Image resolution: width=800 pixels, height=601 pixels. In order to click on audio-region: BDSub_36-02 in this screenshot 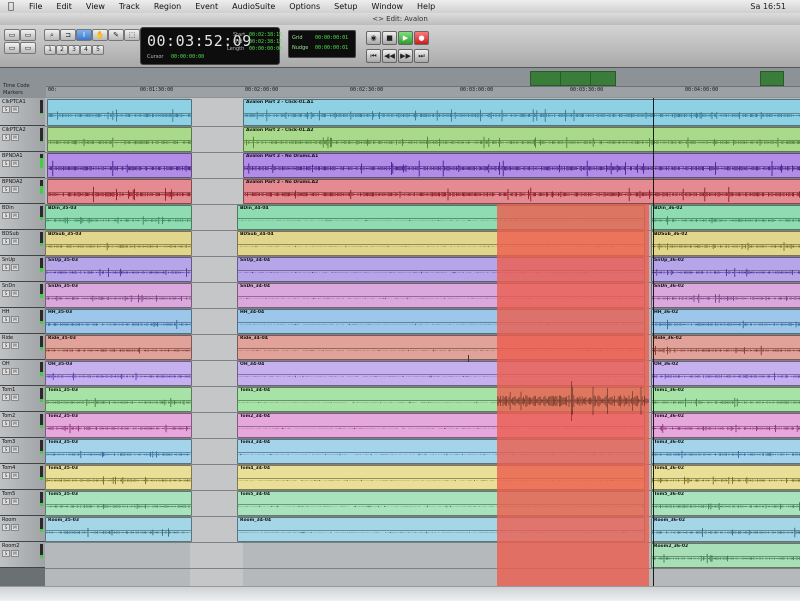, I will do `click(725, 243)`.